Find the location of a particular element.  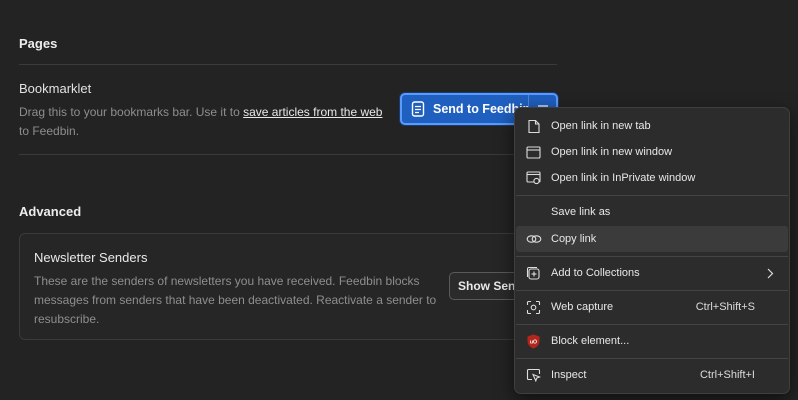

menu-item-open-new-tab: Open link in new tab is located at coordinates (652, 126).